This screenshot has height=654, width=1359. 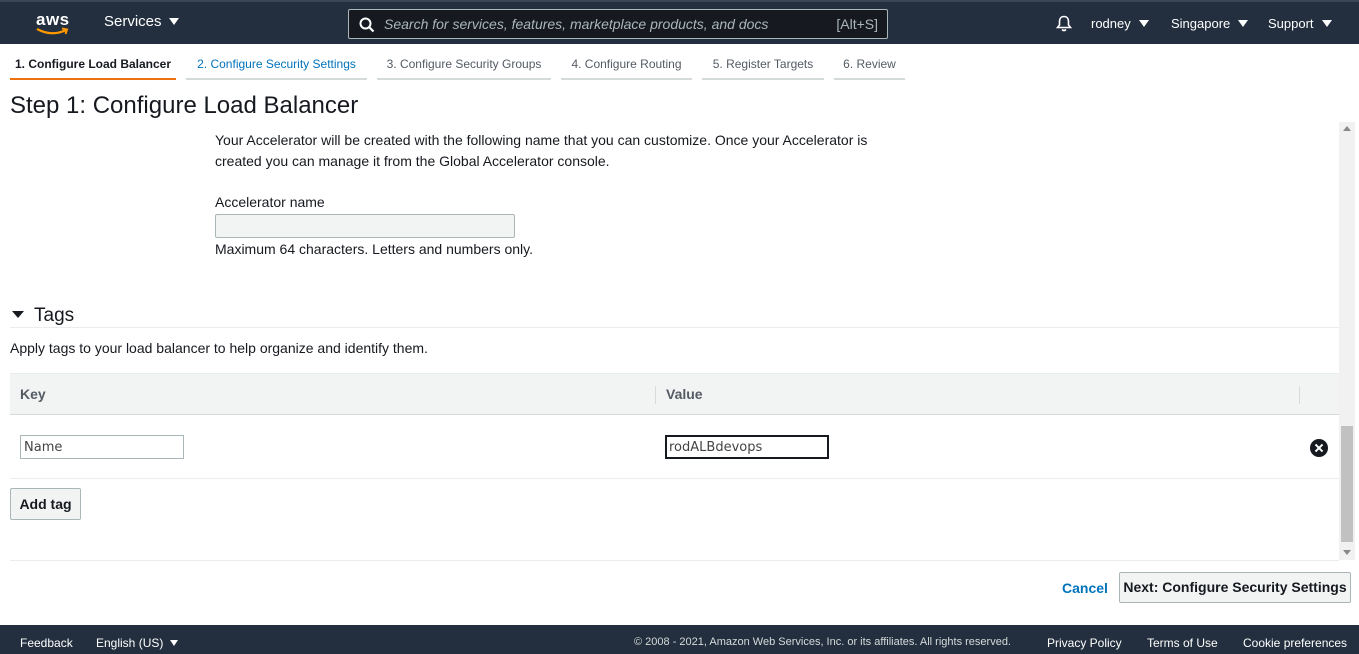 What do you see at coordinates (54, 24) in the screenshot?
I see `aws-logo: aws` at bounding box center [54, 24].